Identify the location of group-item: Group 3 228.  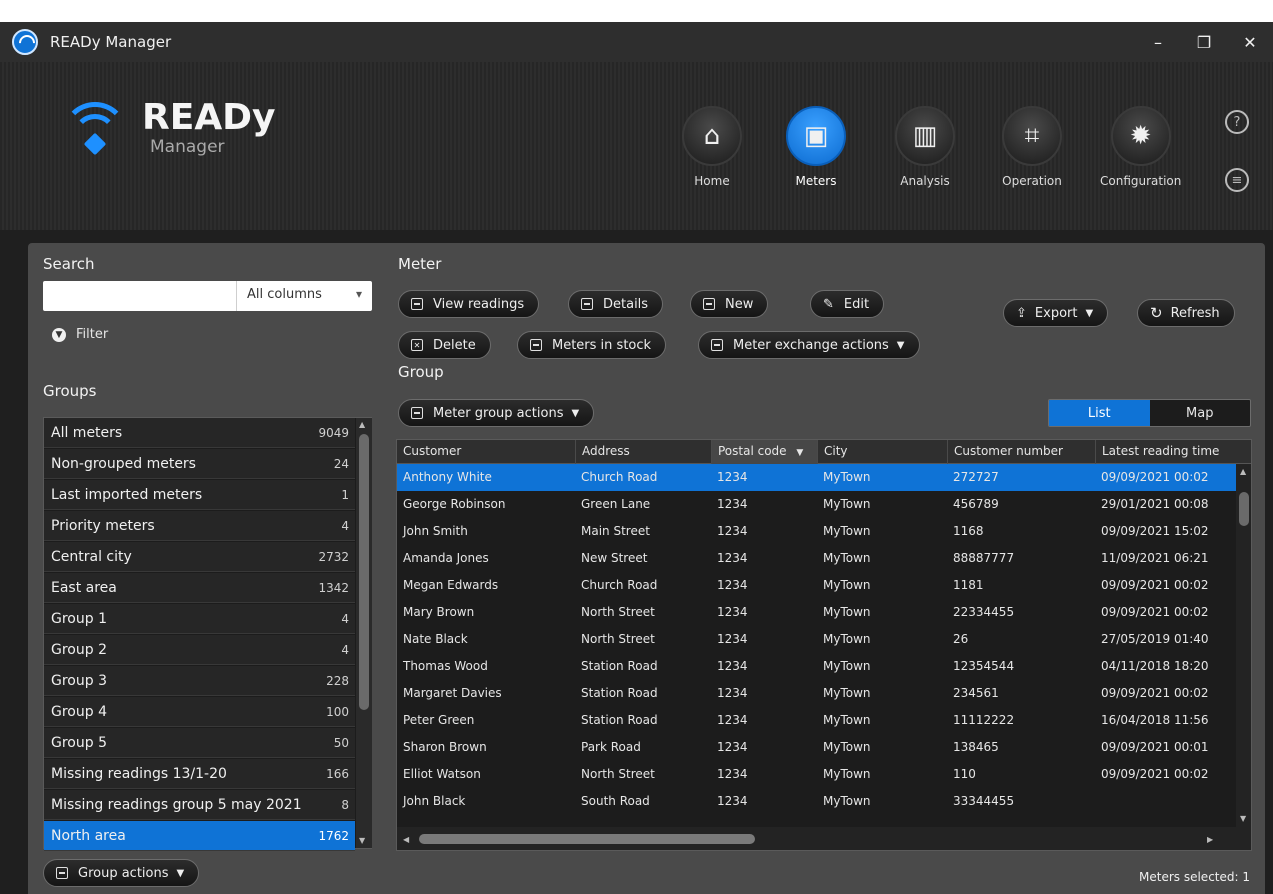
(199, 681).